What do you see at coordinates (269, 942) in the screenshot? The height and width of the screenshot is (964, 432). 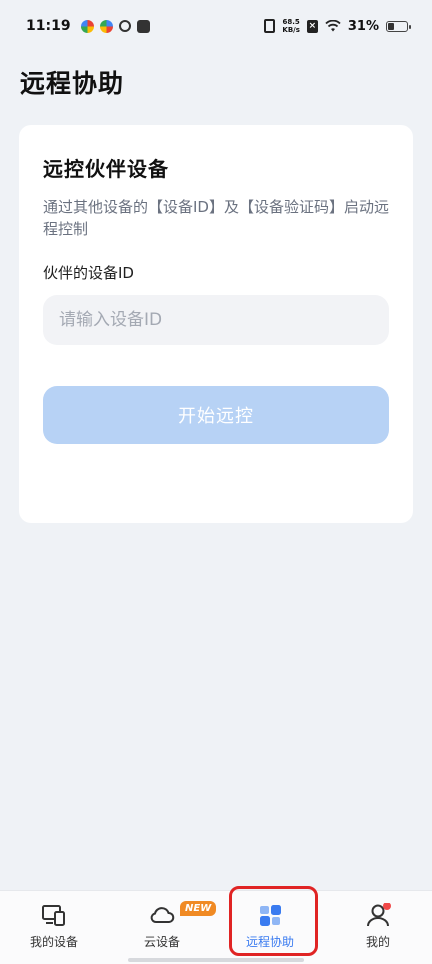 I see `nav-label-remote-assist: 远程协助` at bounding box center [269, 942].